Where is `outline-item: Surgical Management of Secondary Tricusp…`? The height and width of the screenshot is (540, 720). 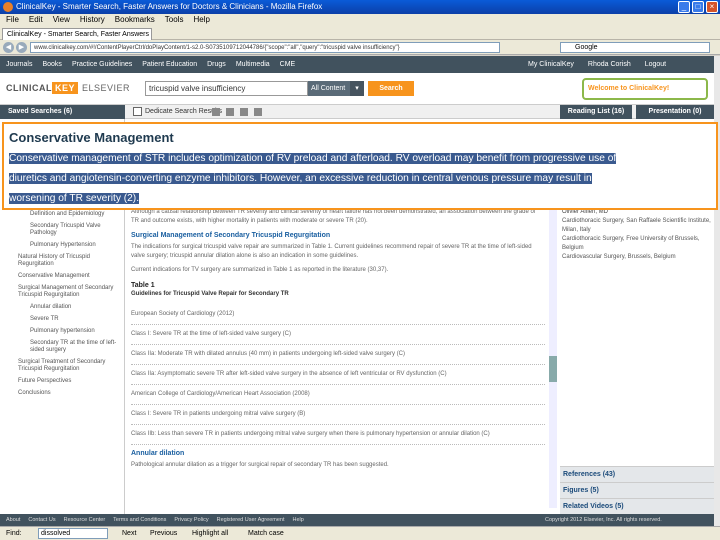 outline-item: Surgical Management of Secondary Tricusp… is located at coordinates (62, 292).